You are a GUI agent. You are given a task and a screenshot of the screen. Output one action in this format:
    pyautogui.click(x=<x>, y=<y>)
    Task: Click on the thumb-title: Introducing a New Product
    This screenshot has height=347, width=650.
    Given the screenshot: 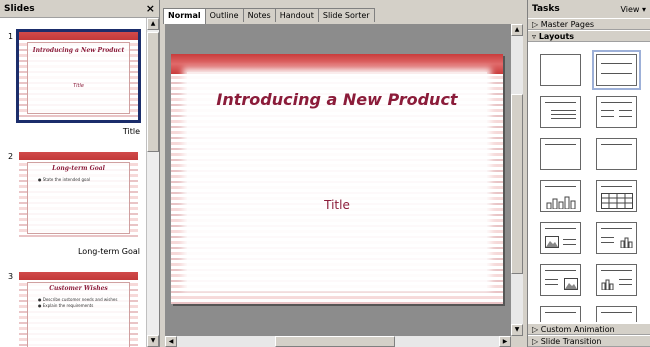 What is the action you would take?
    pyautogui.click(x=78, y=50)
    